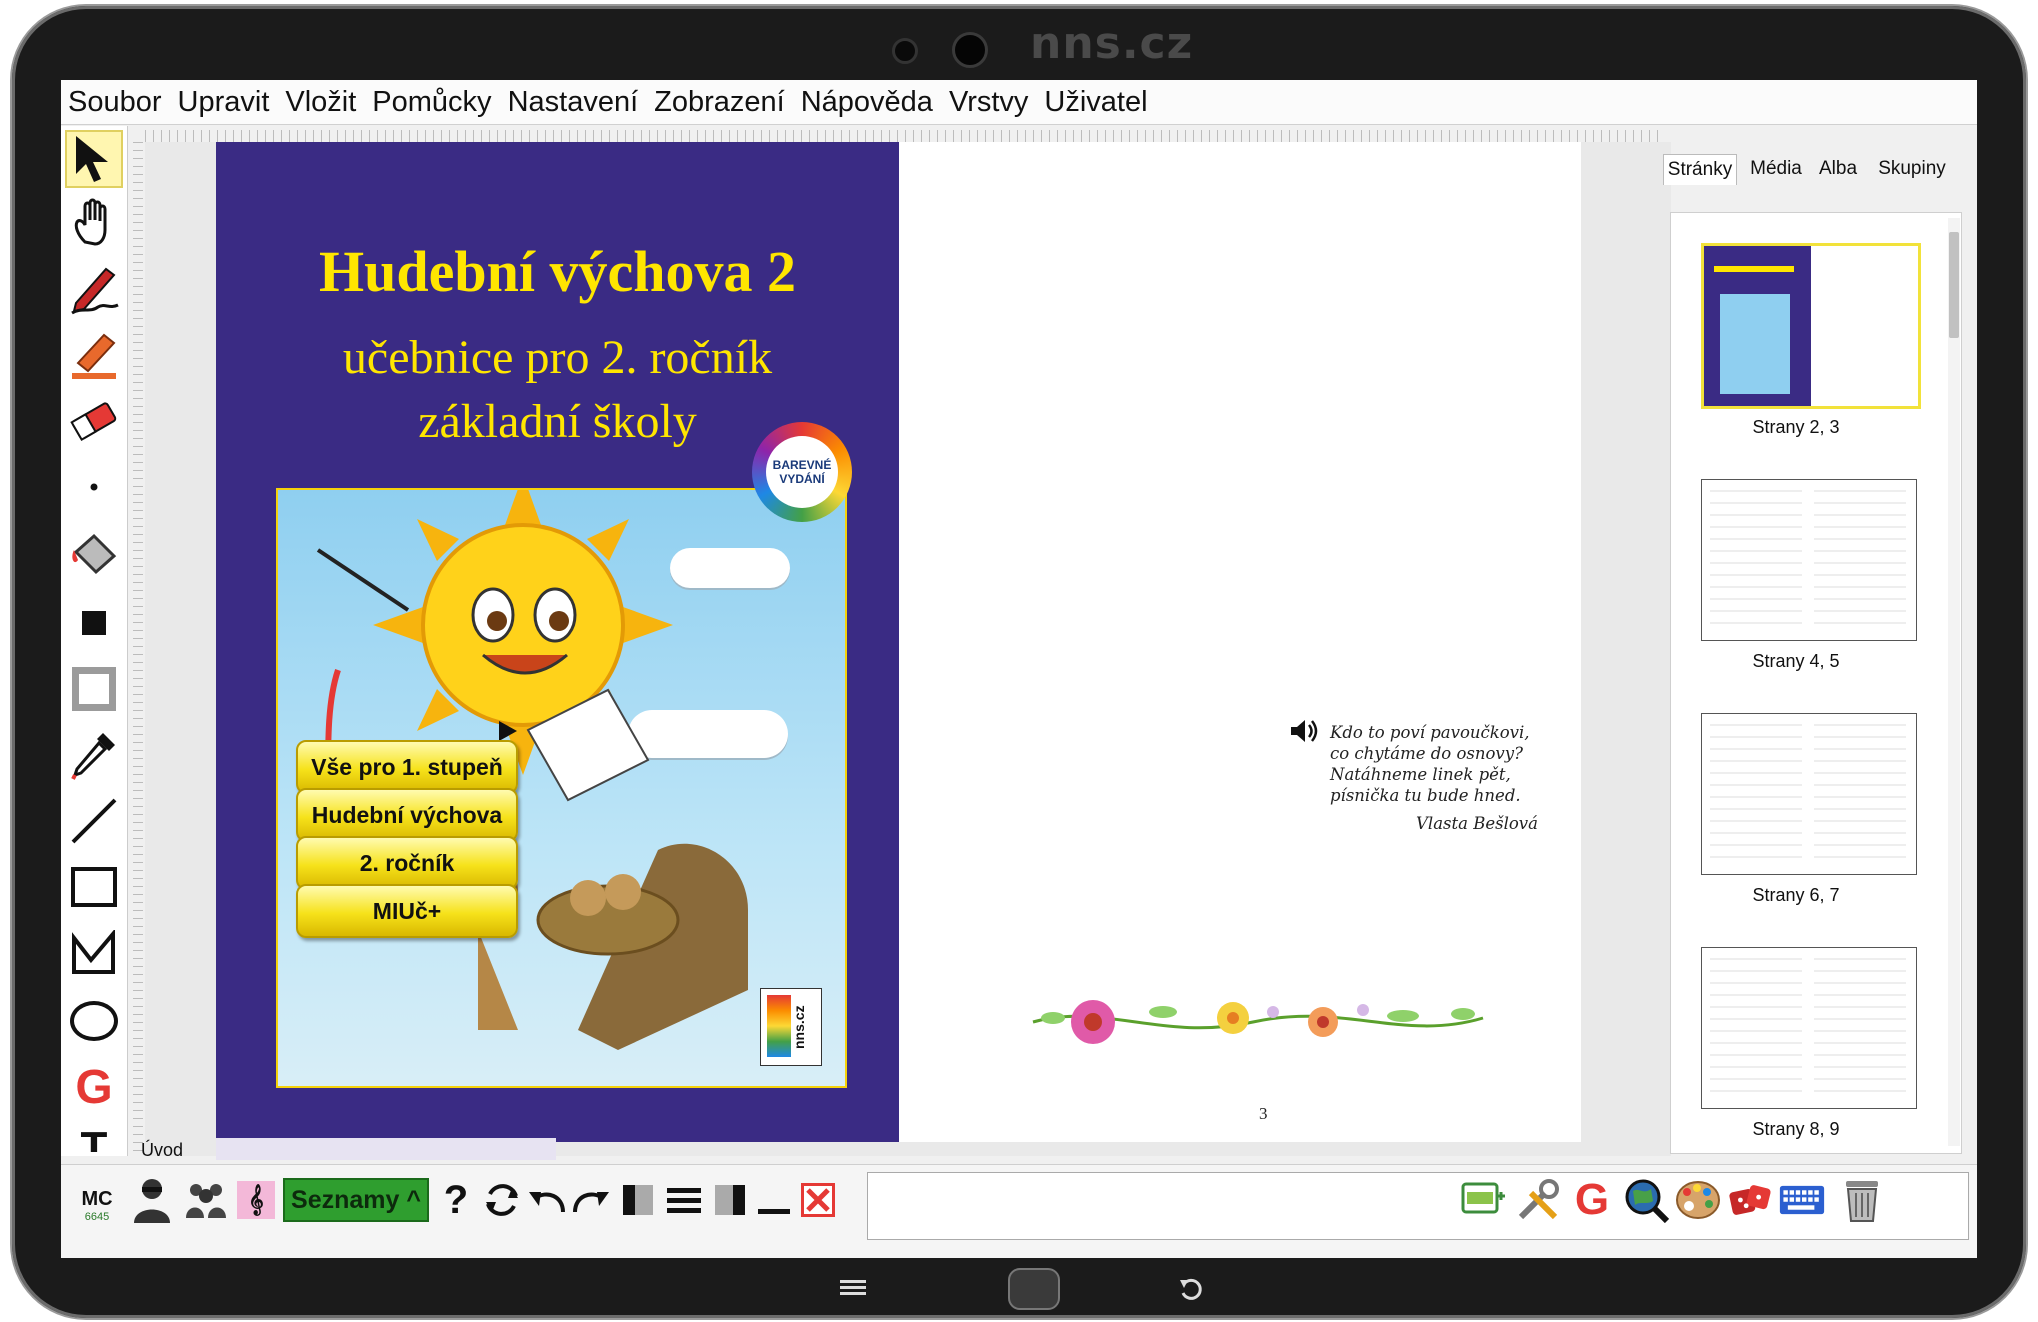 The width and height of the screenshot is (2038, 1322). I want to click on dice-icon, so click(1750, 1200).